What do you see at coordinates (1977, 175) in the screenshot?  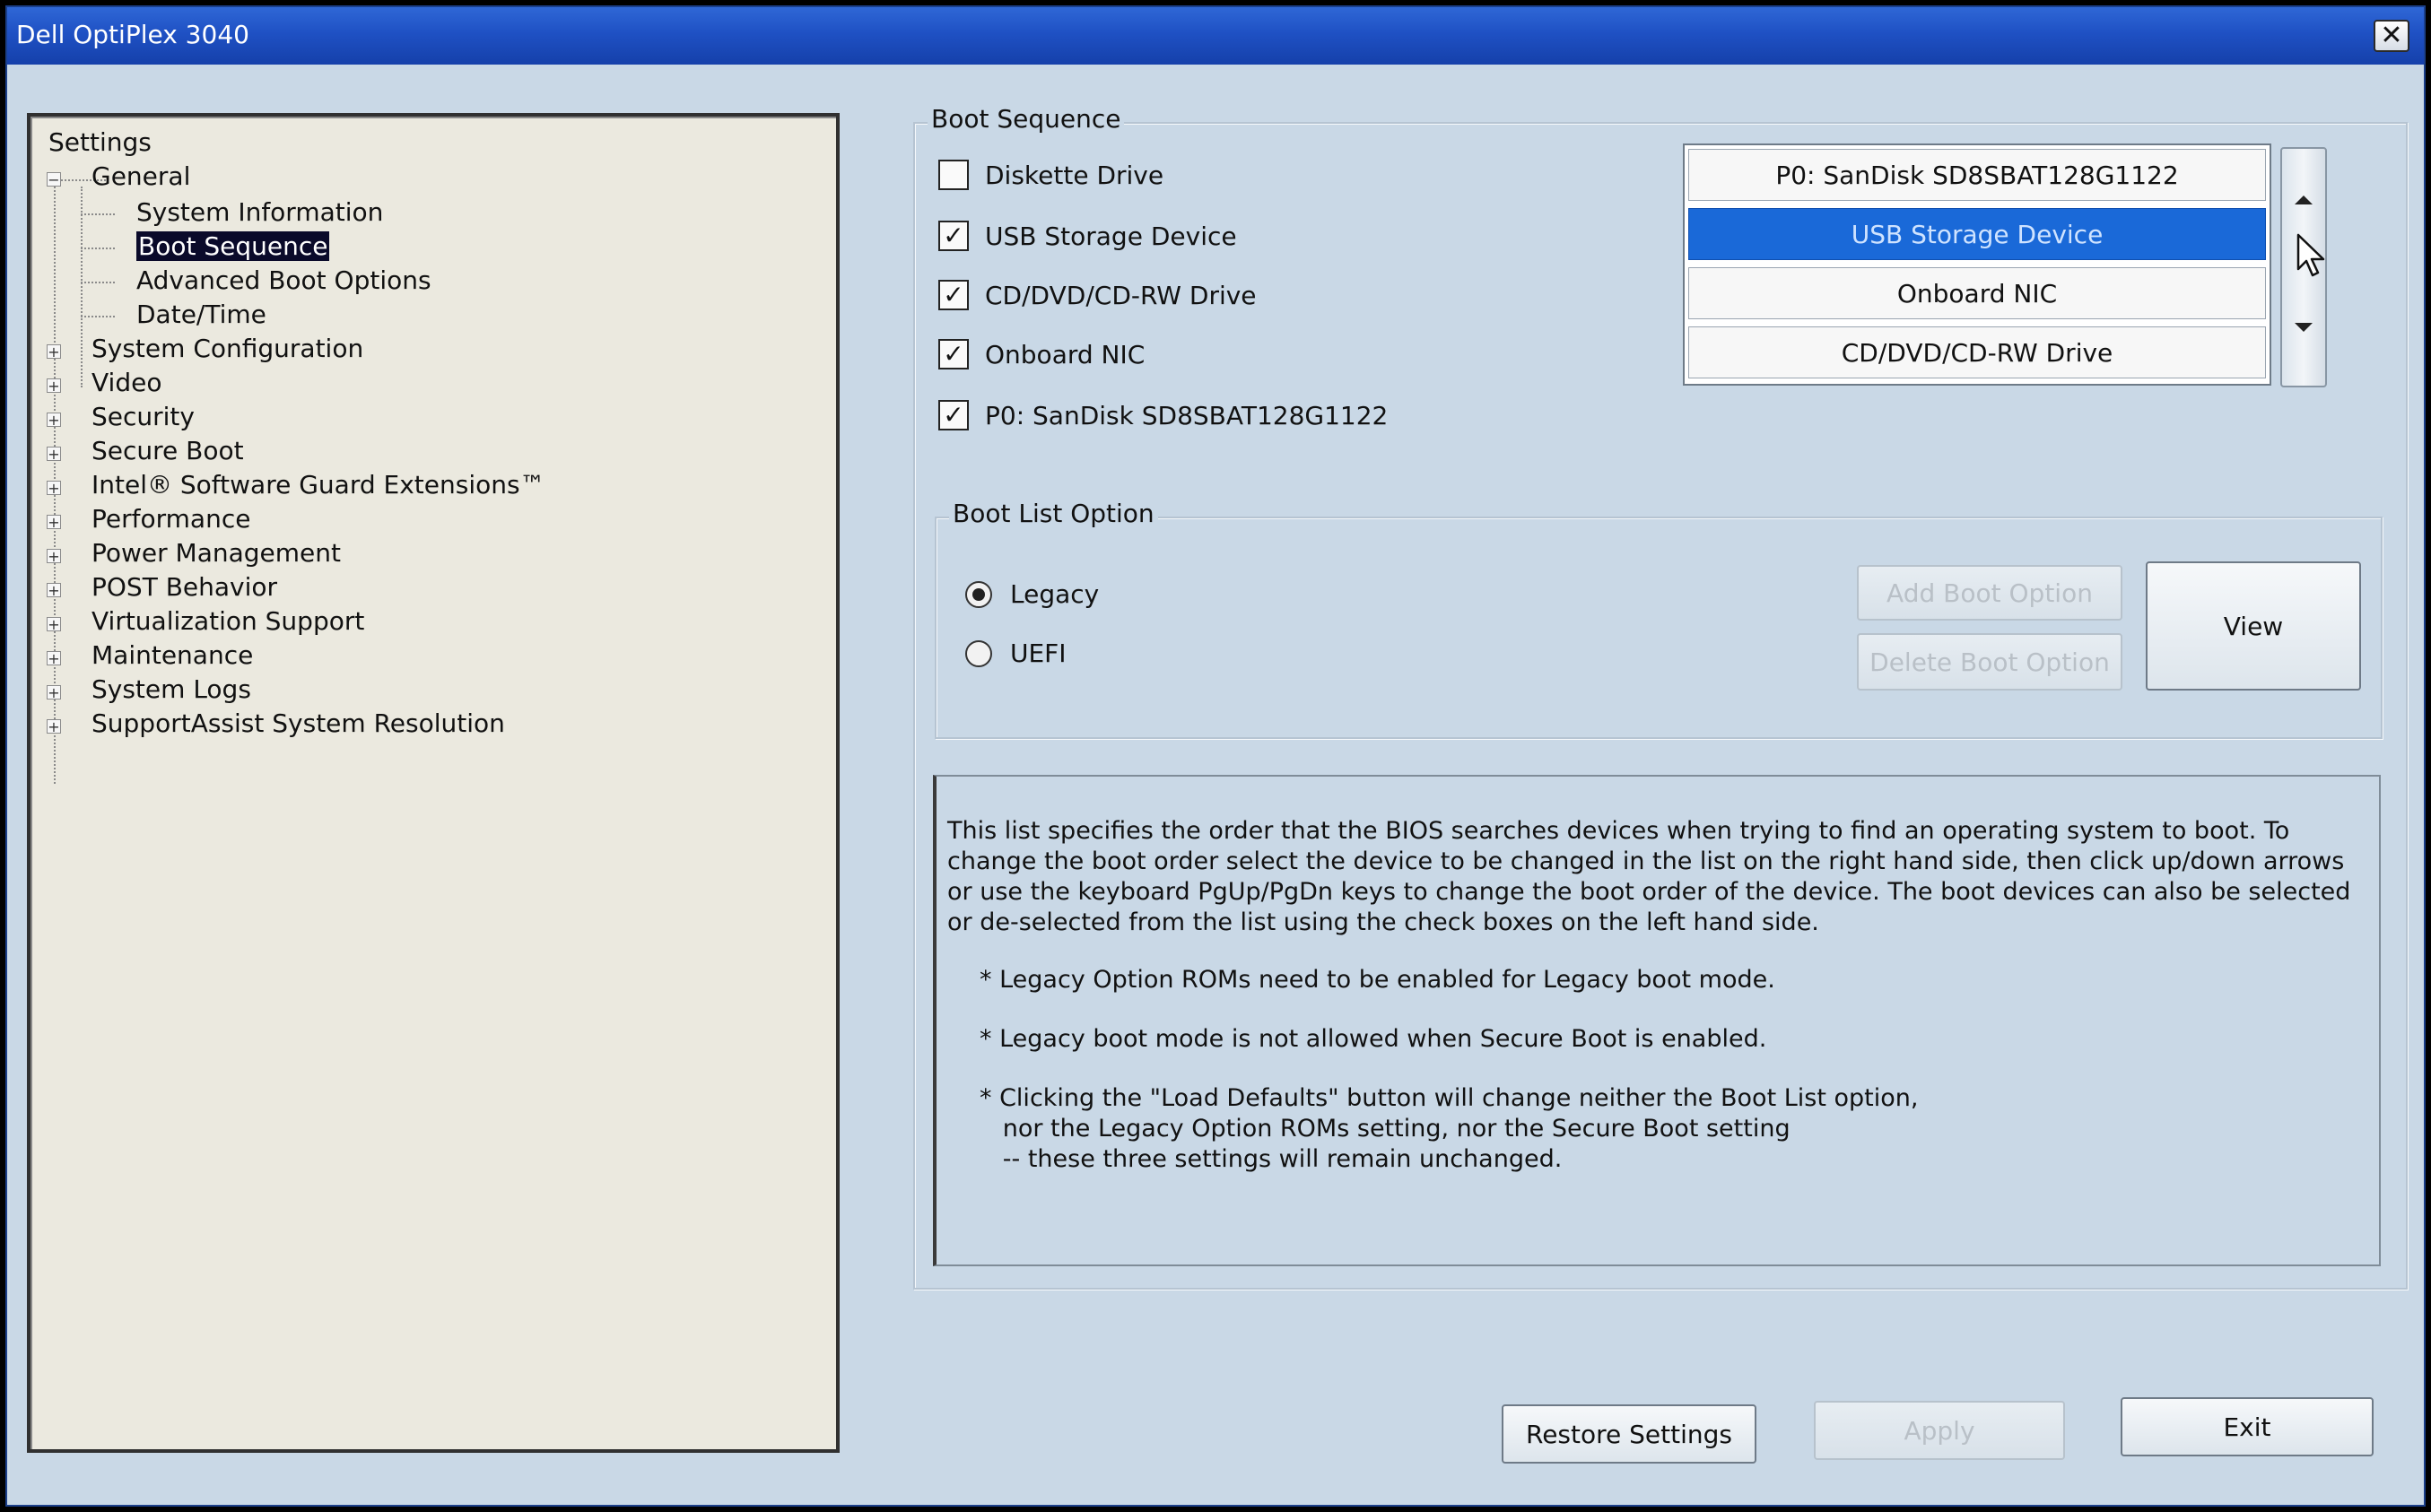 I see `boot-order-item: P0: SanDisk SD8SBAT128G1122` at bounding box center [1977, 175].